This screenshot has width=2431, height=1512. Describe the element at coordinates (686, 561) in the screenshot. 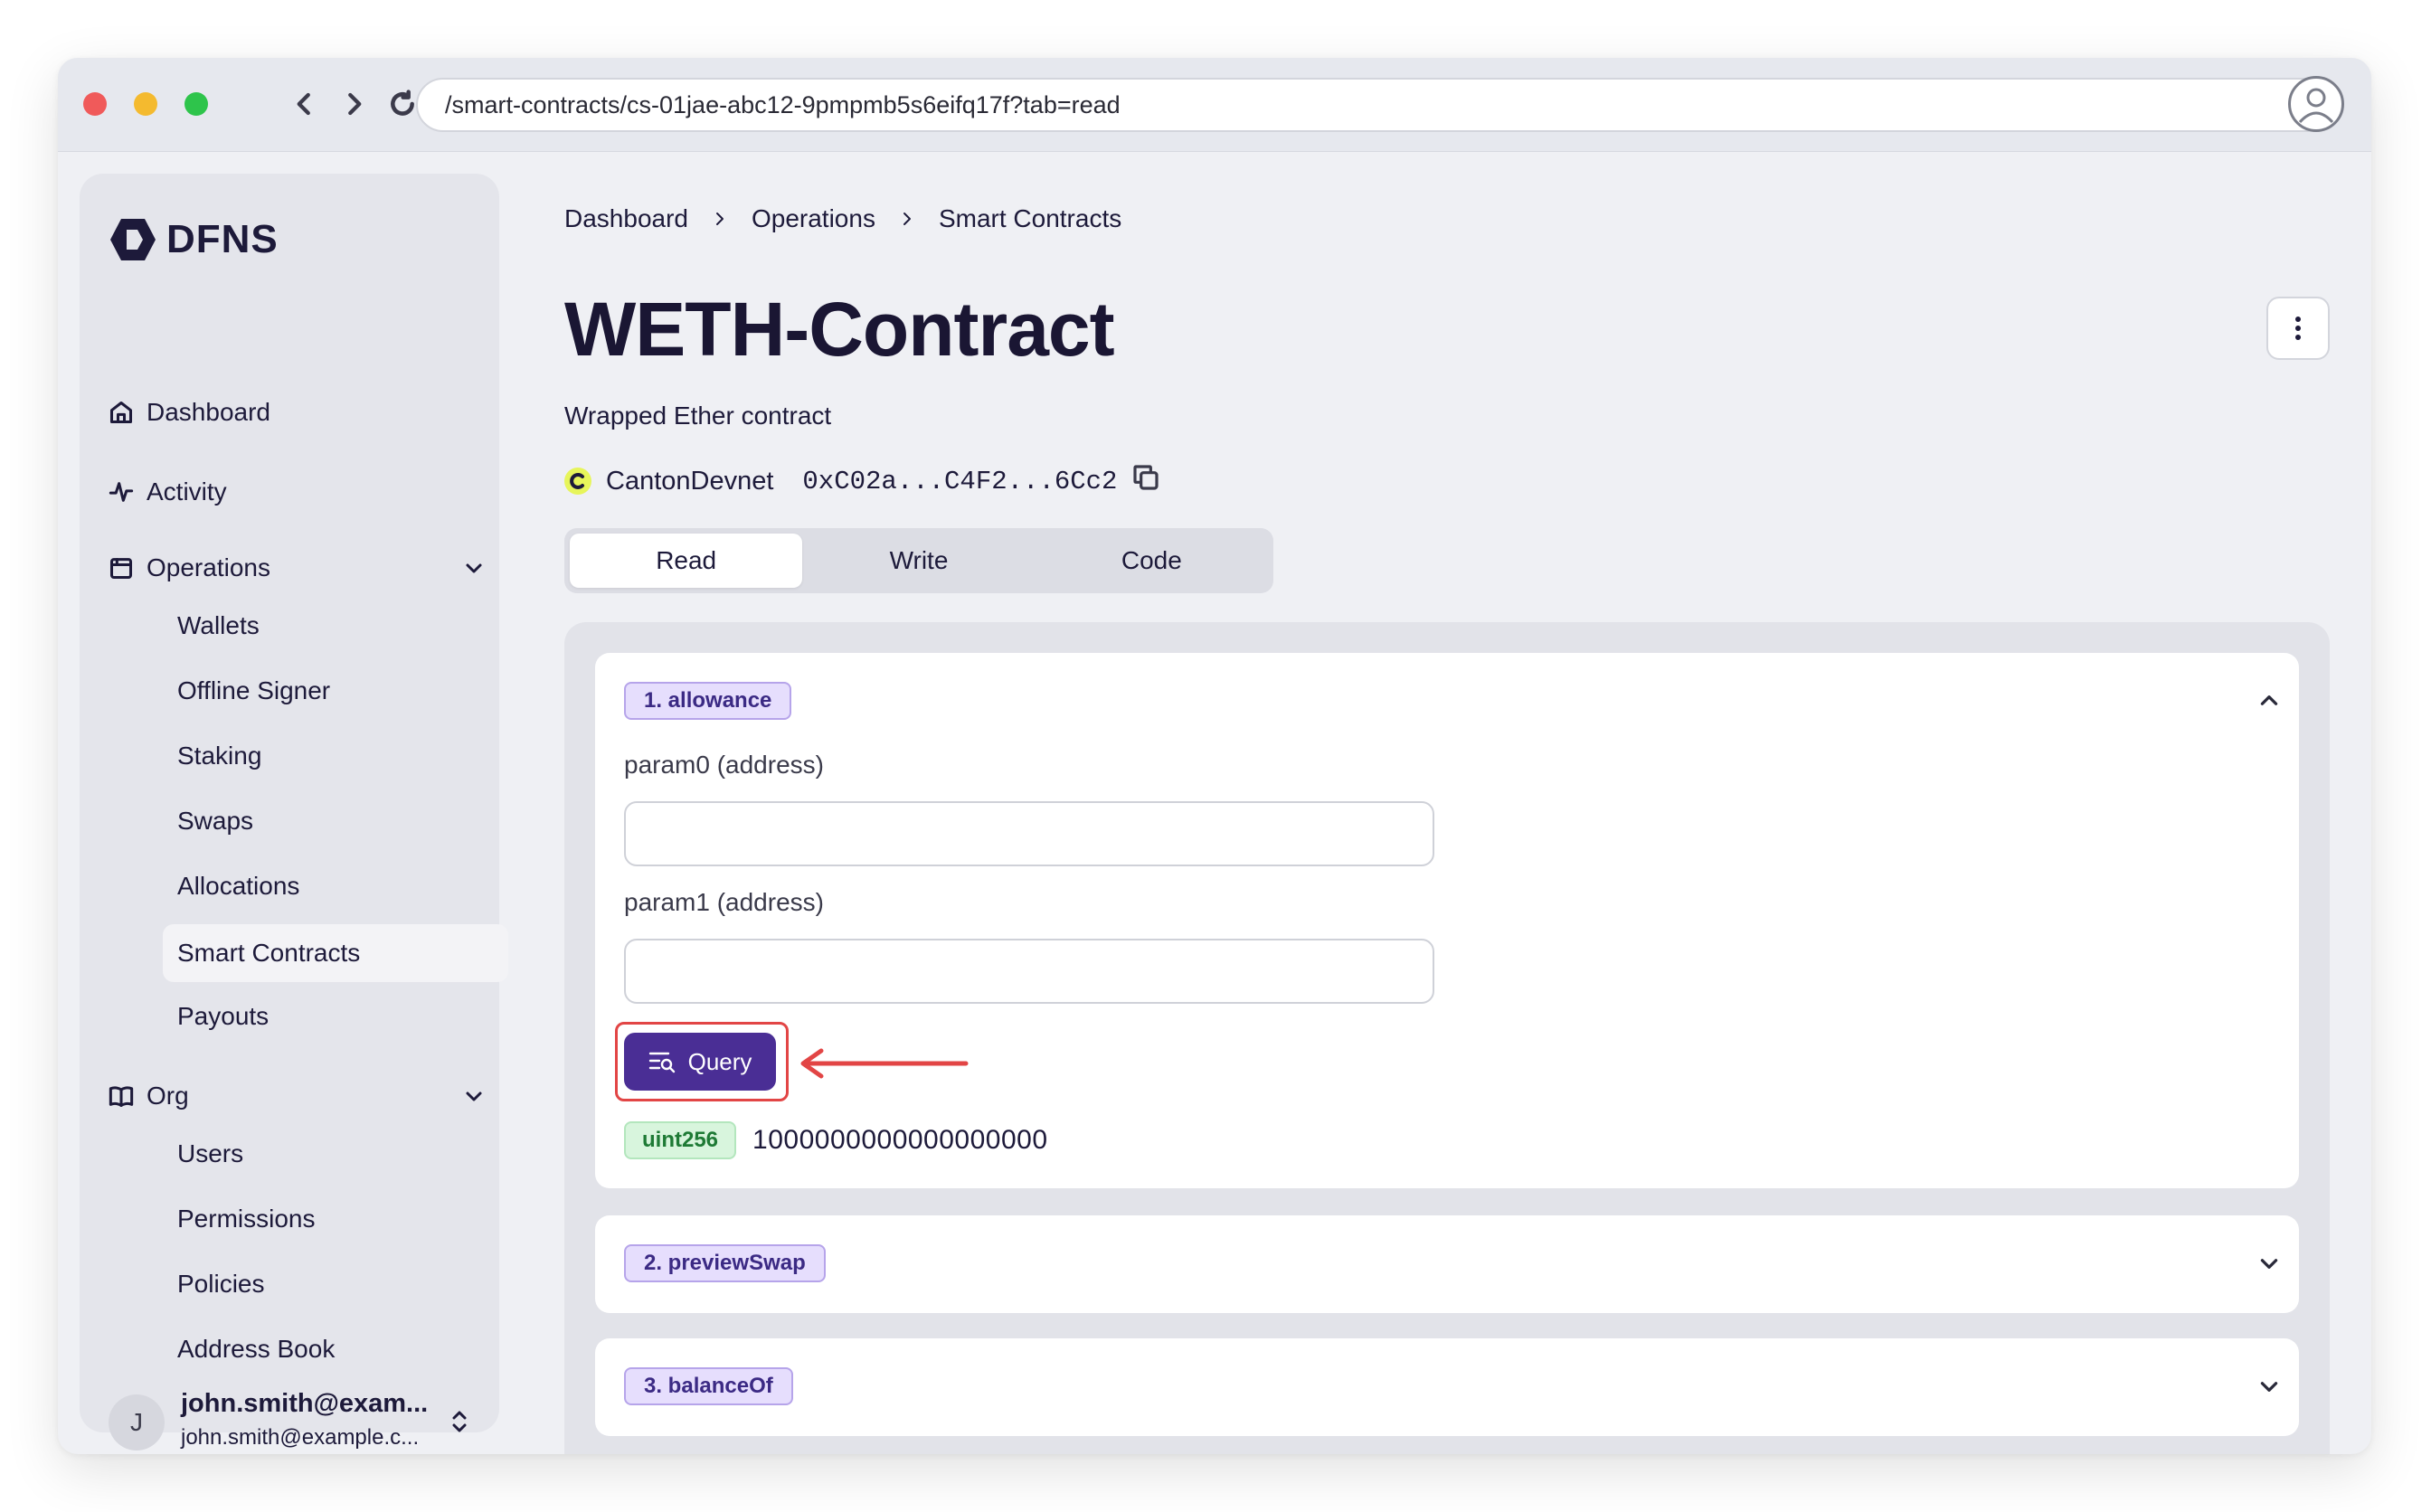

I see `tab-read: Read` at that location.